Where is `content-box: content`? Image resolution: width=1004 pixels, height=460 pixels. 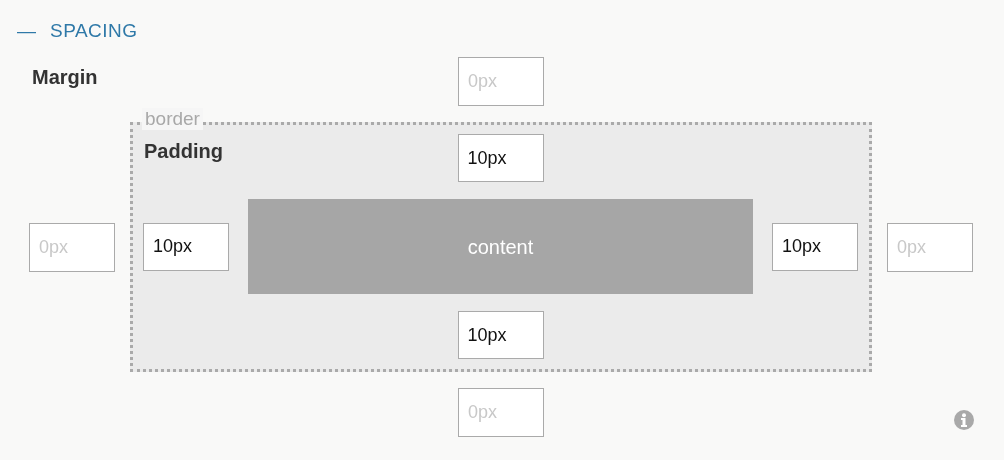 content-box: content is located at coordinates (500, 246).